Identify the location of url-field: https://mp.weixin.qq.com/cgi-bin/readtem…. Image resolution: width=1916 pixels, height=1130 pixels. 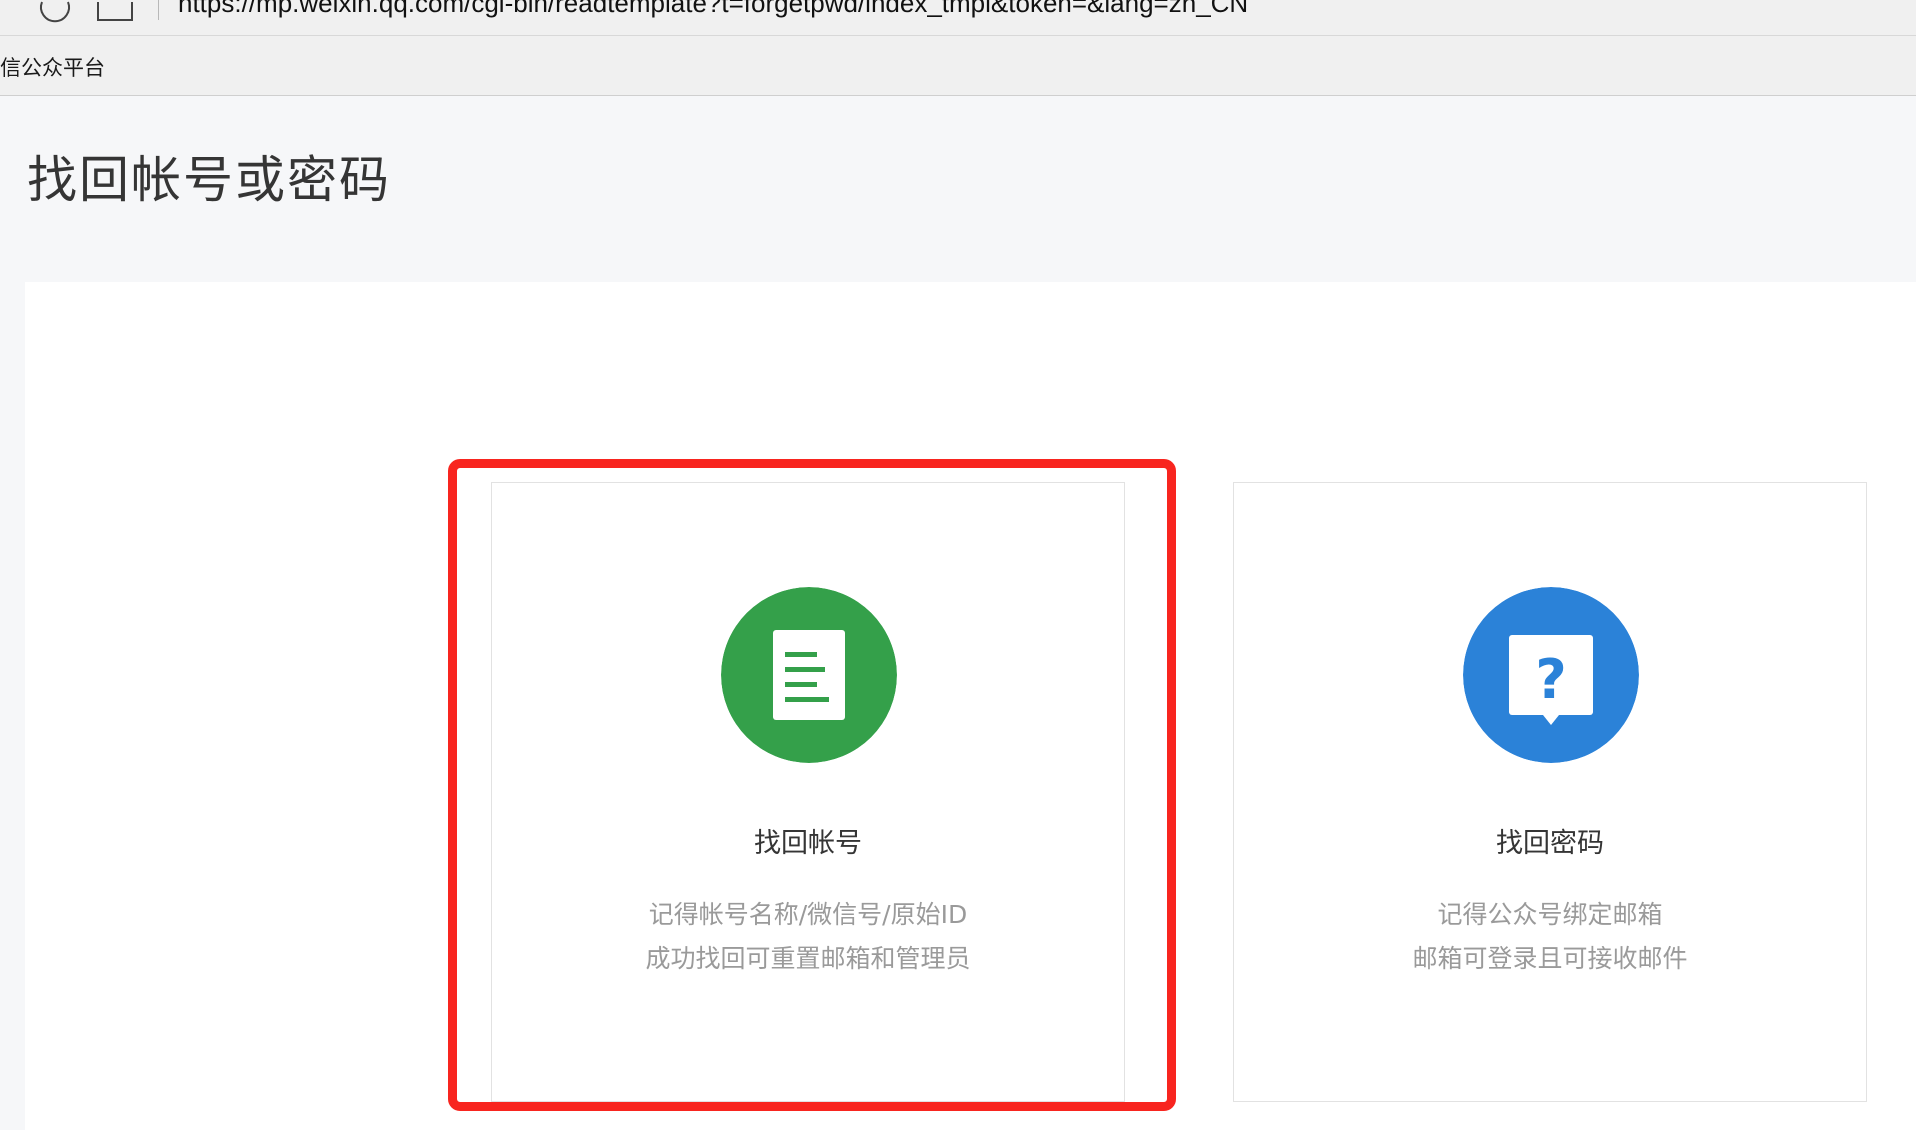
(713, 9).